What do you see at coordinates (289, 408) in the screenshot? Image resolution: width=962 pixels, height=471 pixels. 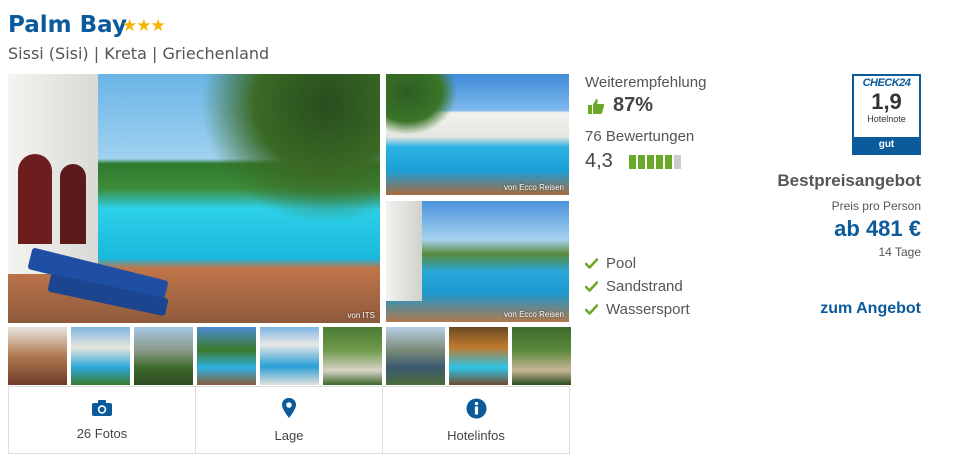 I see `location-pin-icon` at bounding box center [289, 408].